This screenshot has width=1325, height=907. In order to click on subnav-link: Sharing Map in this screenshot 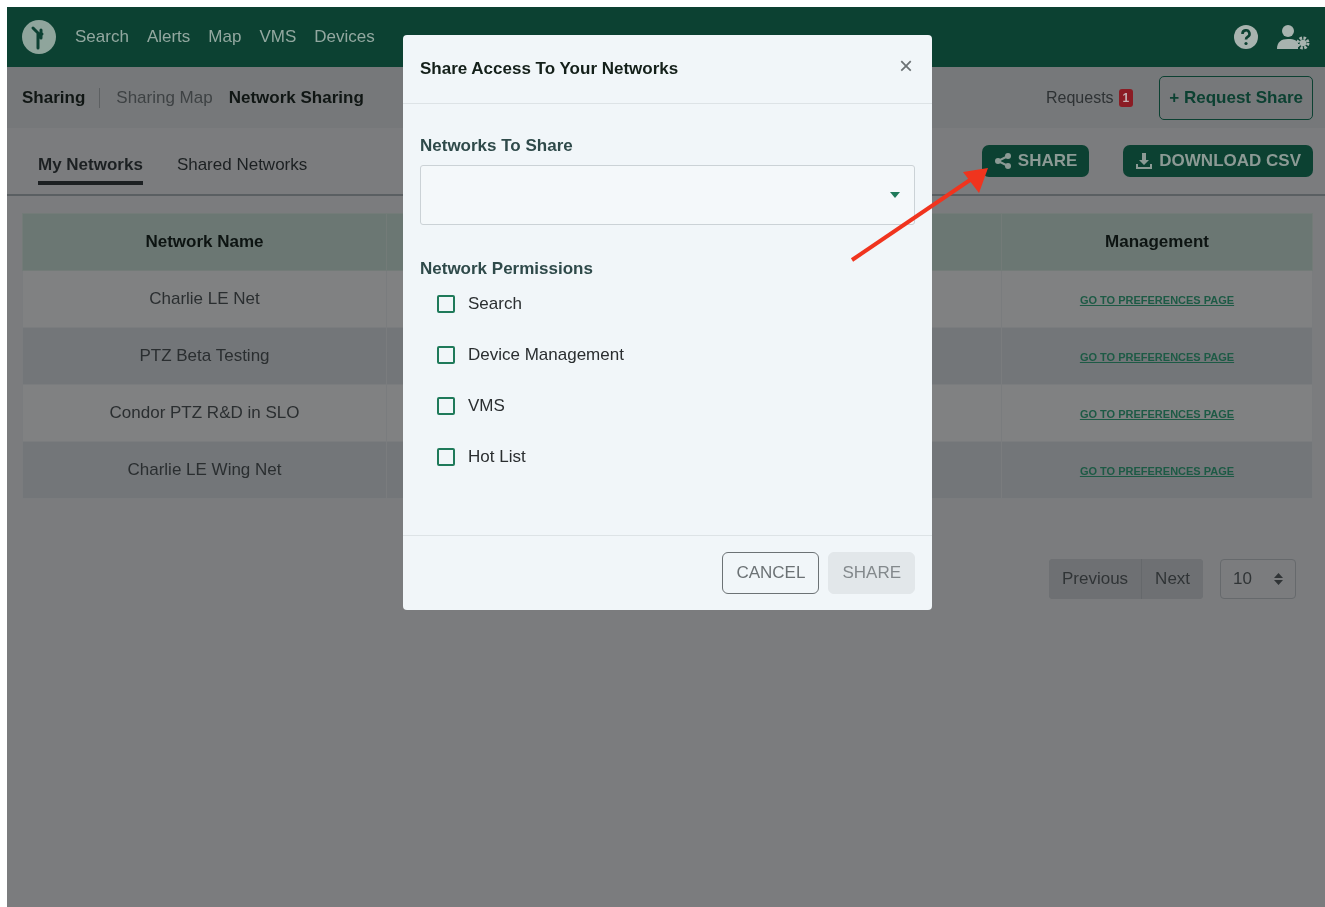, I will do `click(164, 97)`.